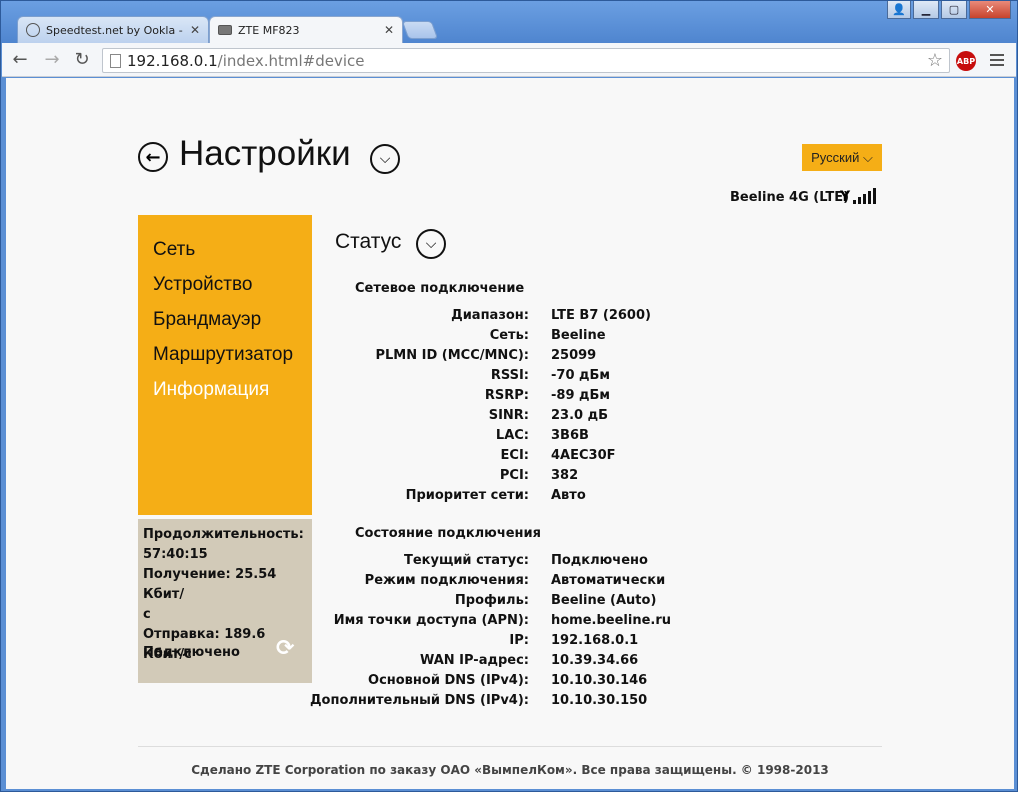 The height and width of the screenshot is (792, 1018). What do you see at coordinates (223, 534) in the screenshot?
I see `duration-label: Продолжительность:` at bounding box center [223, 534].